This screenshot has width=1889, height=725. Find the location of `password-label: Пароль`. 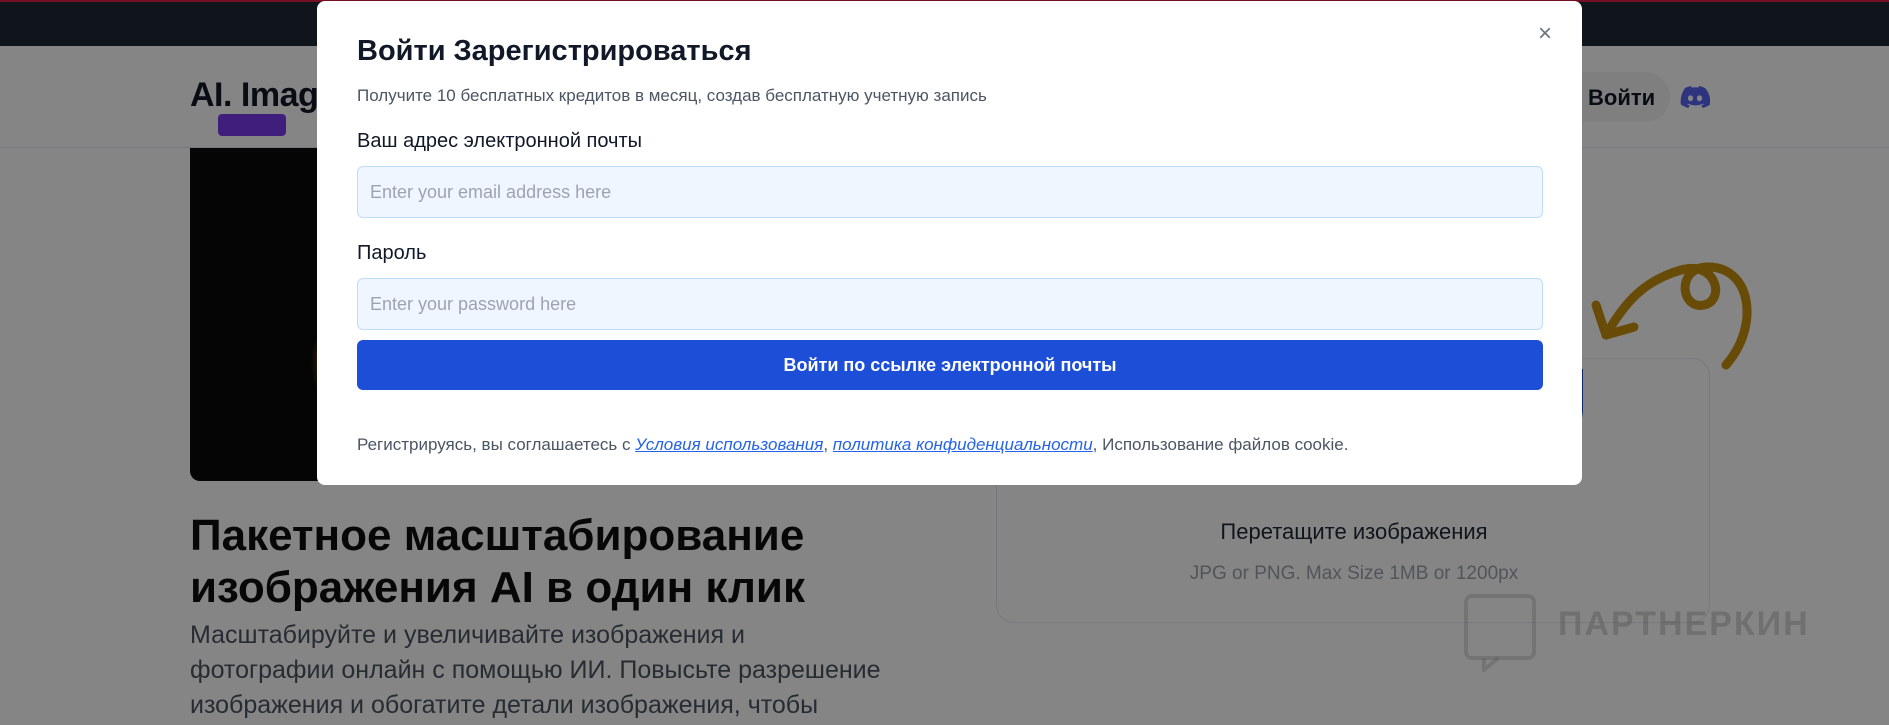

password-label: Пароль is located at coordinates (392, 253).